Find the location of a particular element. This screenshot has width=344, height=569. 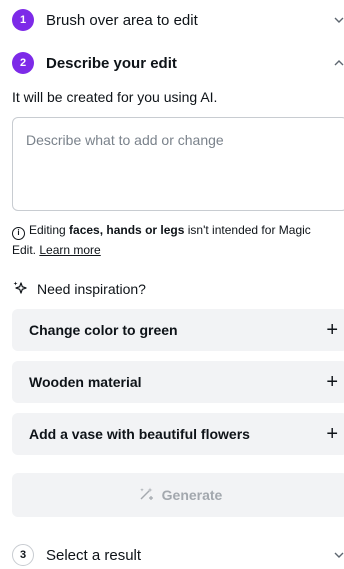

edit-description-placeholder: Describe what to add or change is located at coordinates (125, 140).